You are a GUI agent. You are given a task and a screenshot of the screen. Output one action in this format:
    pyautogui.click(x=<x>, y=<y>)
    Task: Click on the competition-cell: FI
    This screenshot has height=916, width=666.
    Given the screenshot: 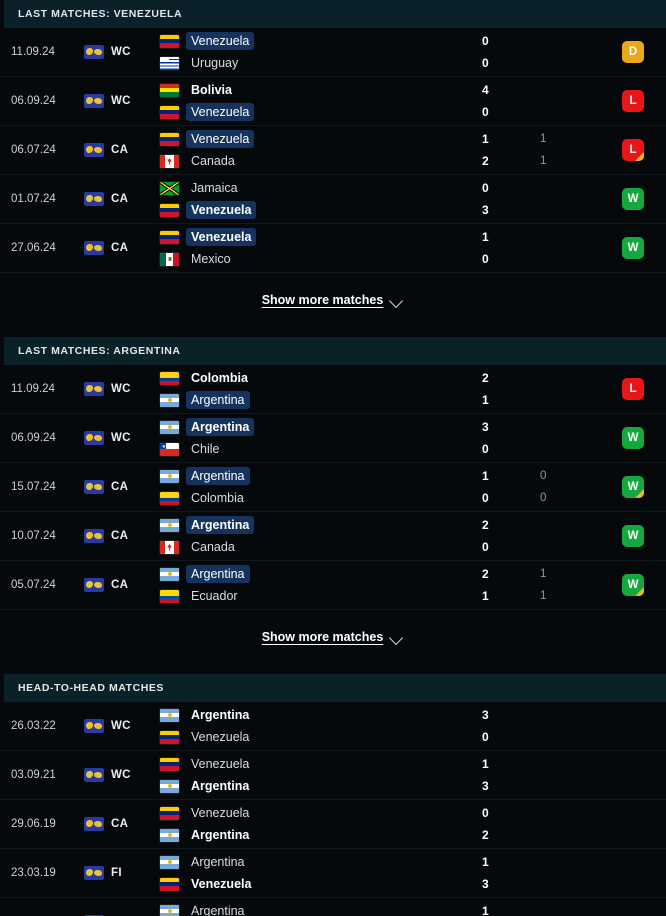 What is the action you would take?
    pyautogui.click(x=119, y=873)
    